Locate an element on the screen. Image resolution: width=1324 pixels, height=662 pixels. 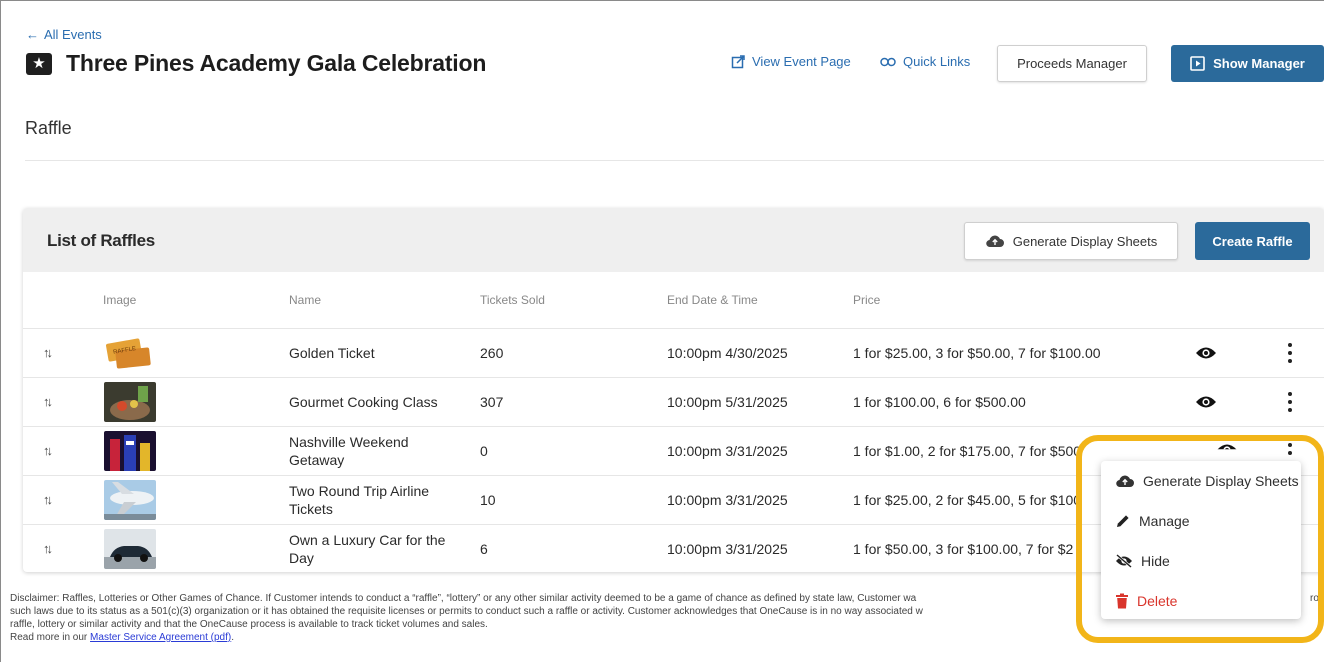
menu-item-delete: Delete is located at coordinates (1146, 601).